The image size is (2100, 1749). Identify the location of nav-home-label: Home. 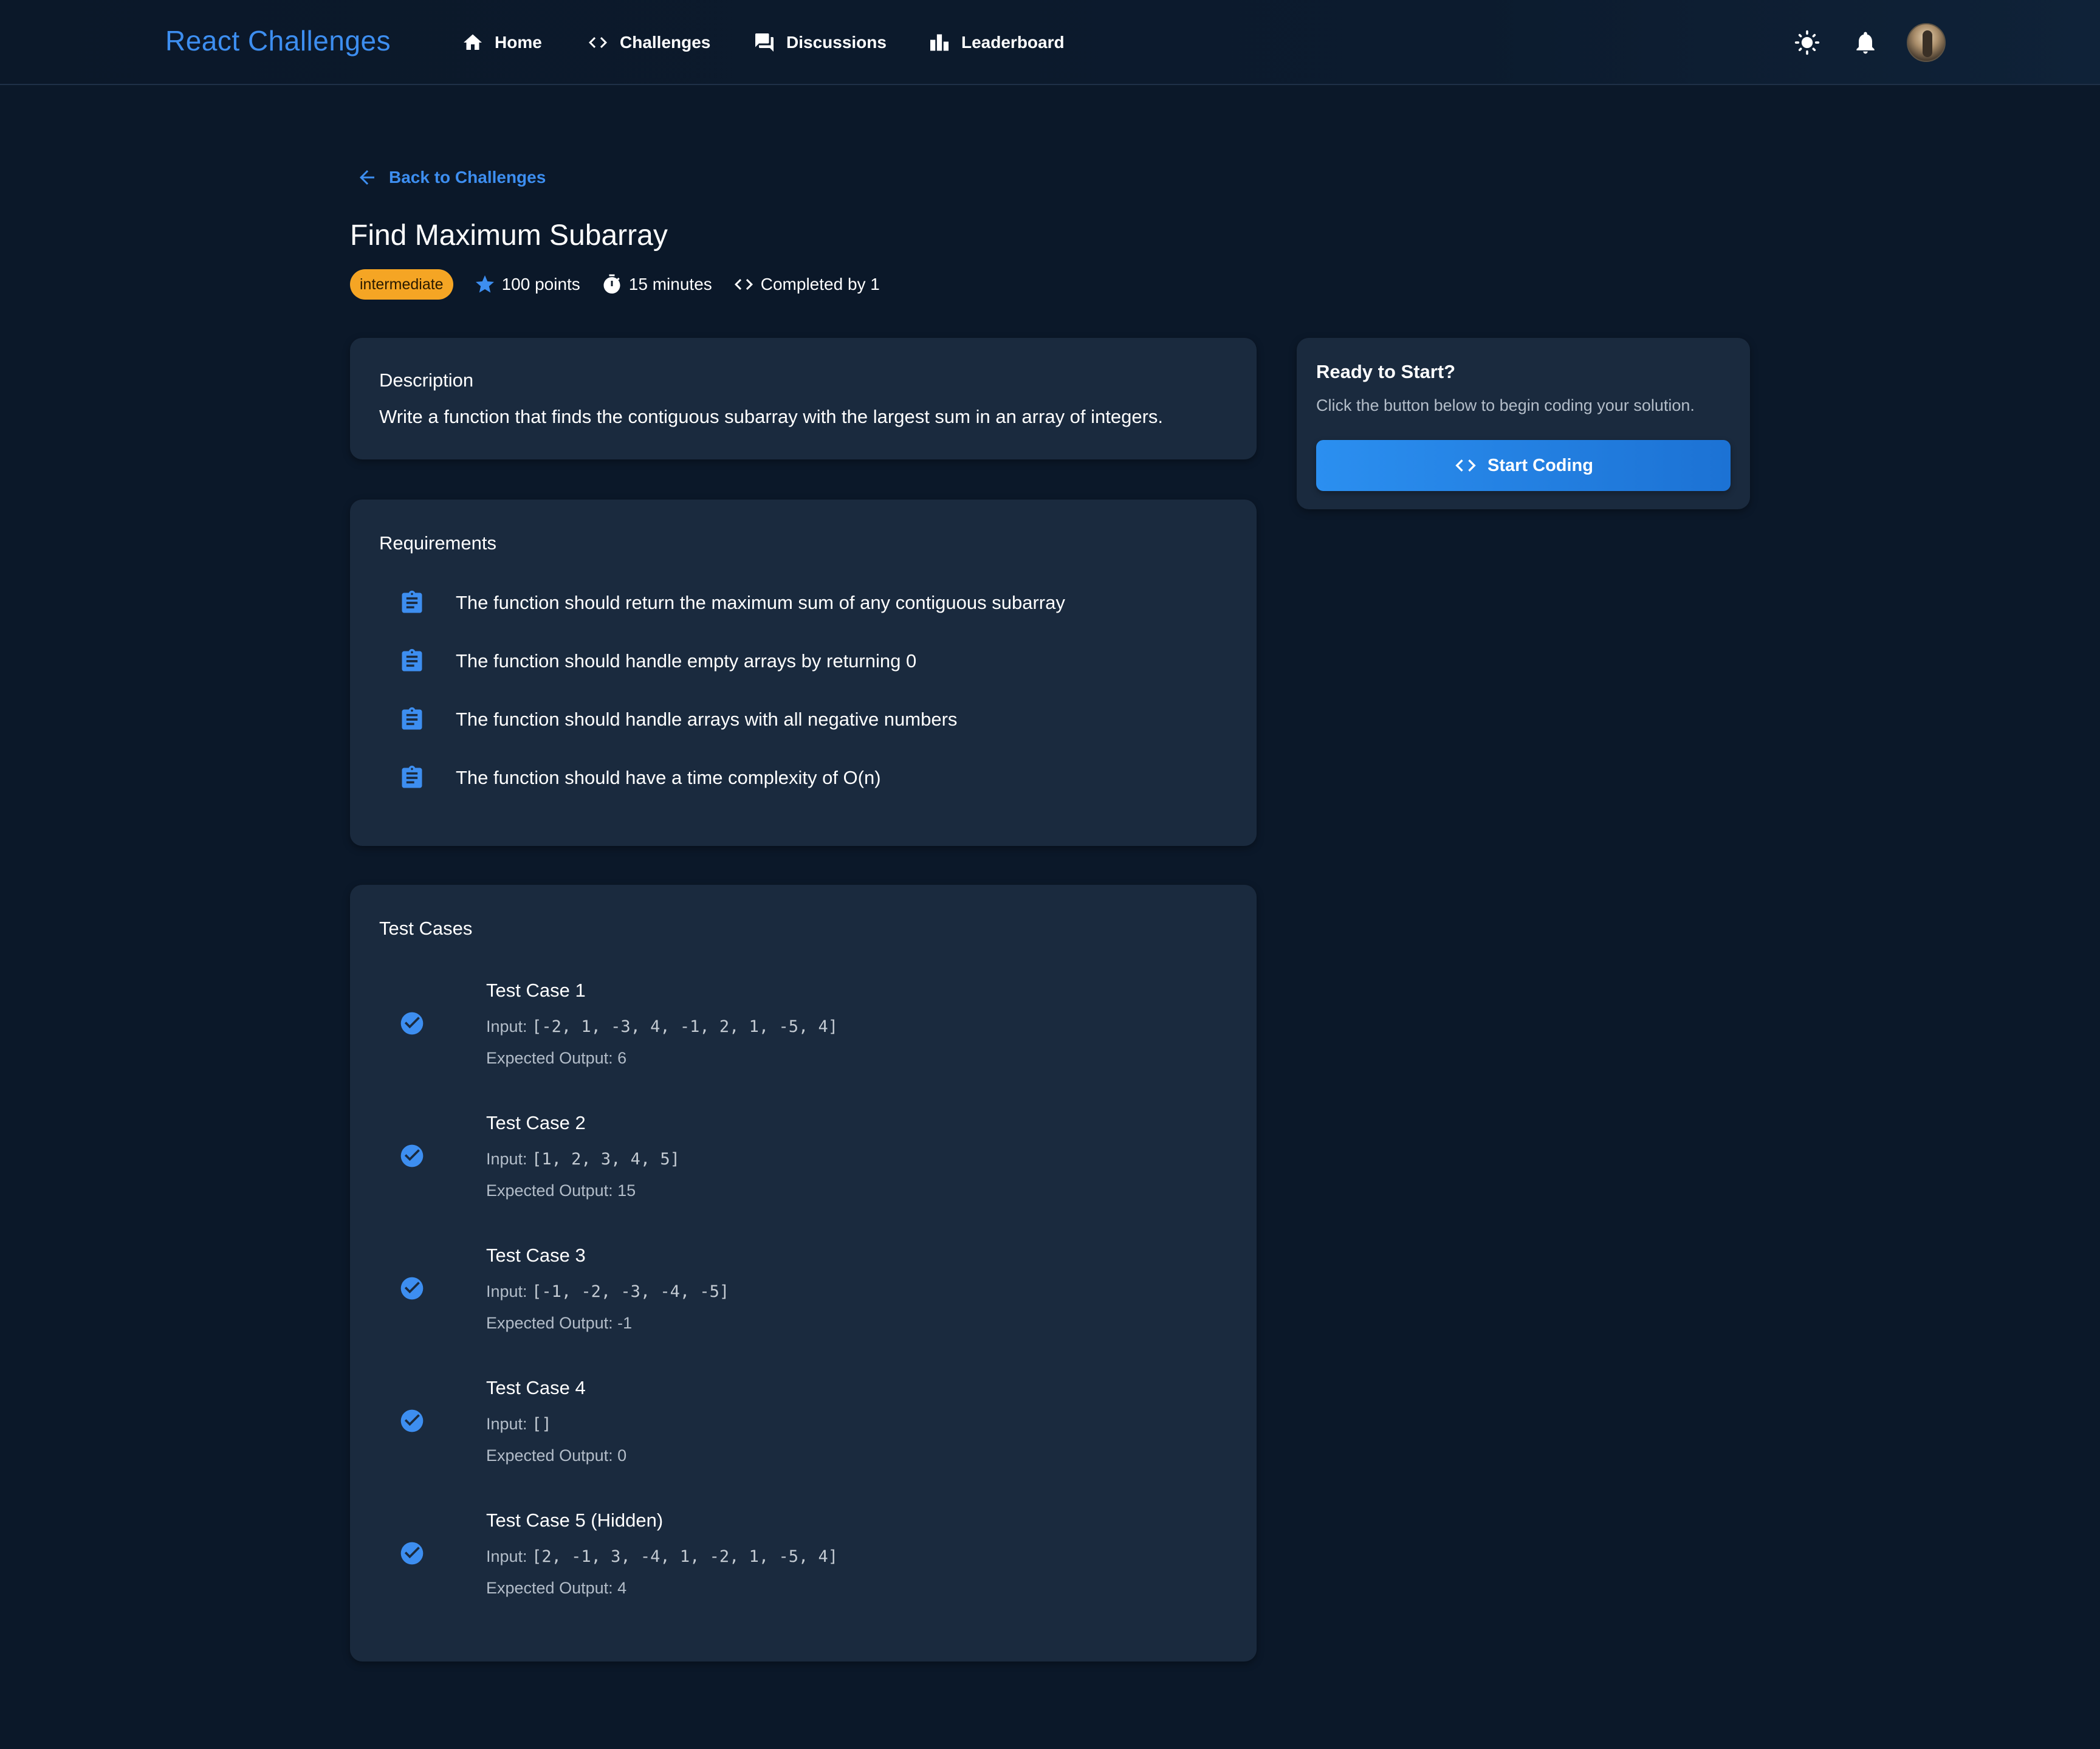
(518, 42).